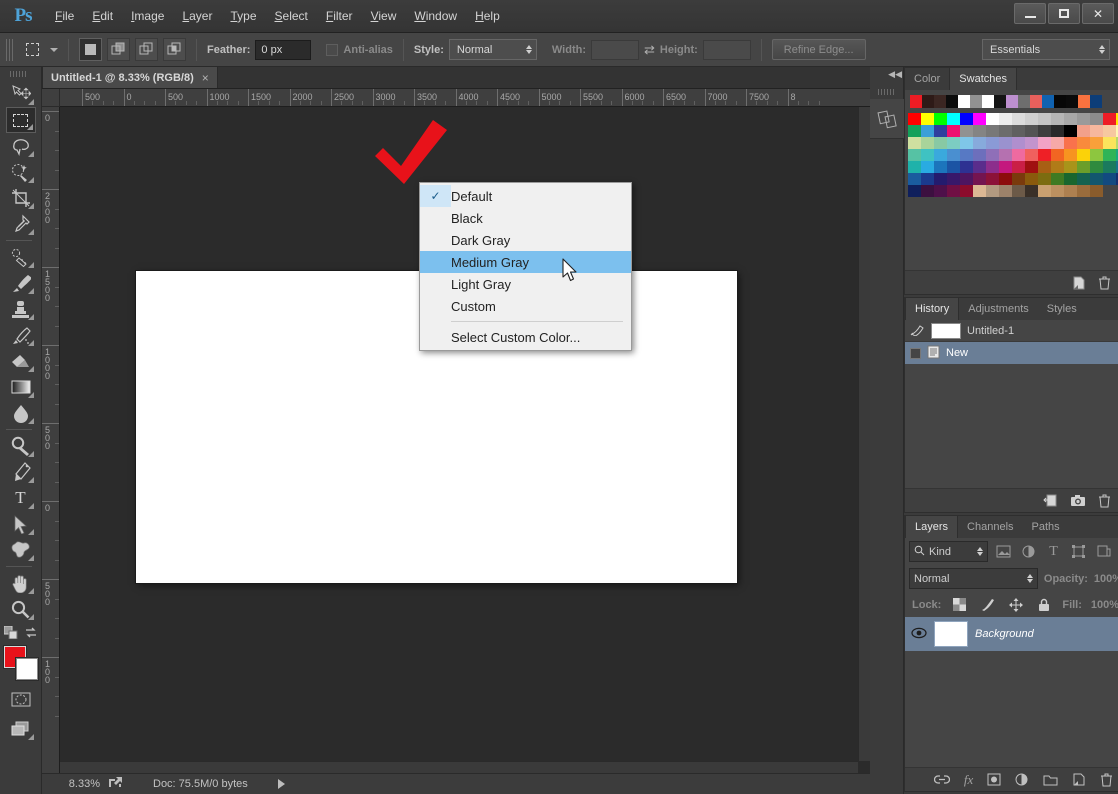 The image size is (1118, 794). Describe the element at coordinates (525, 284) in the screenshot. I see `menu-item-light-gray: Light Gray` at that location.